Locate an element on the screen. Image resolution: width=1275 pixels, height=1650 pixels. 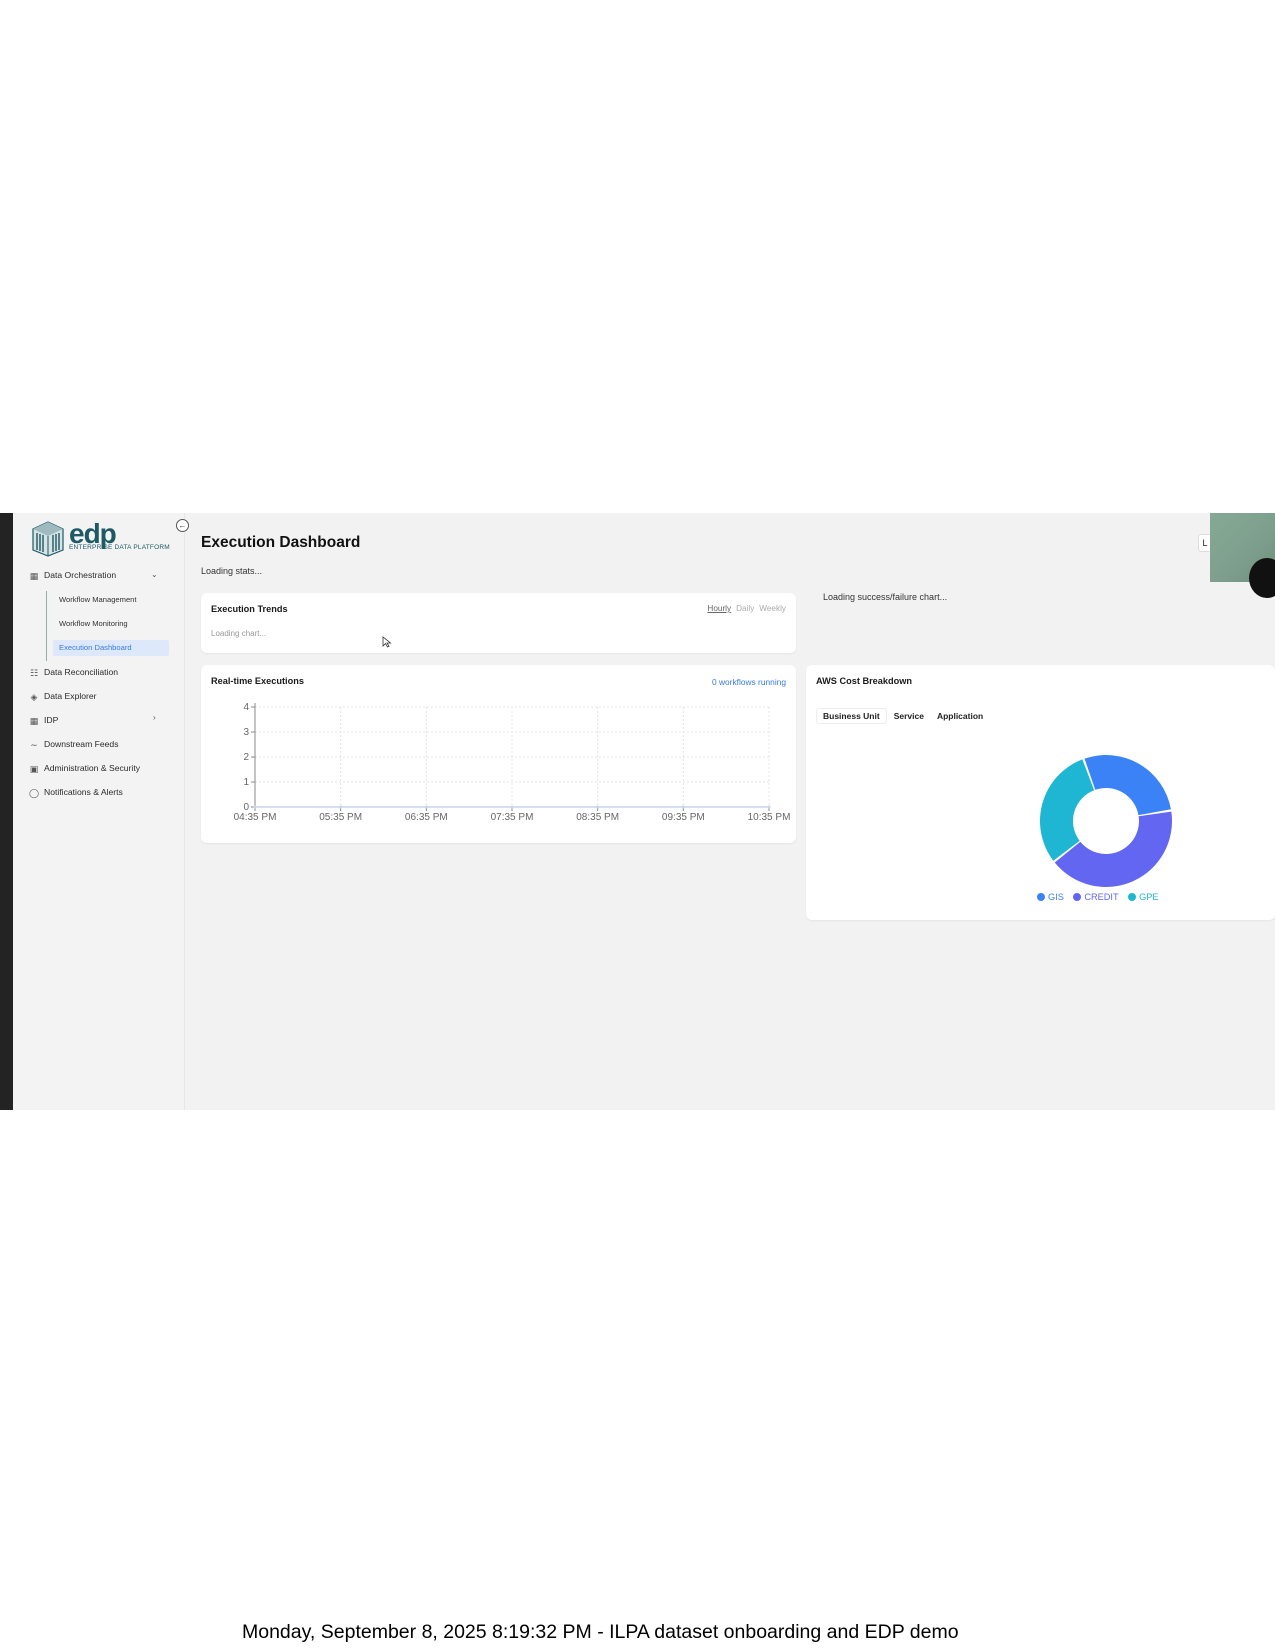
cost-dimension-tabs: Business Unit Service Application is located at coordinates (903, 716).